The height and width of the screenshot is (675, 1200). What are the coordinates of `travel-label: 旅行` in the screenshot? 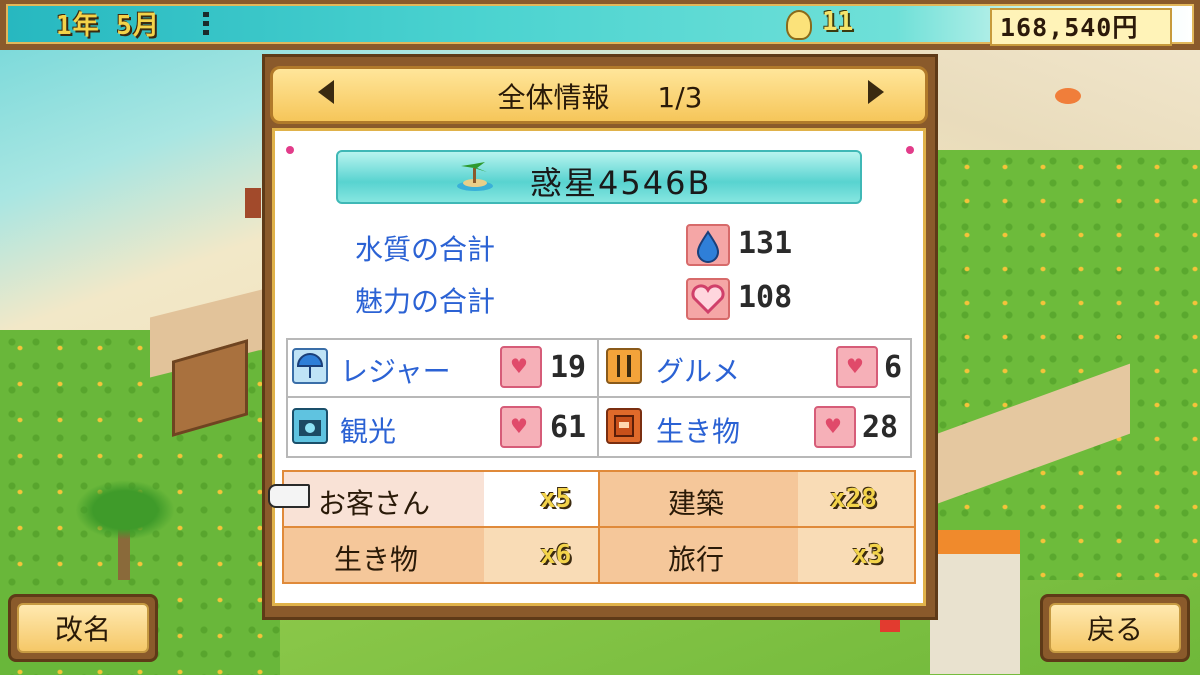 It's located at (696, 558).